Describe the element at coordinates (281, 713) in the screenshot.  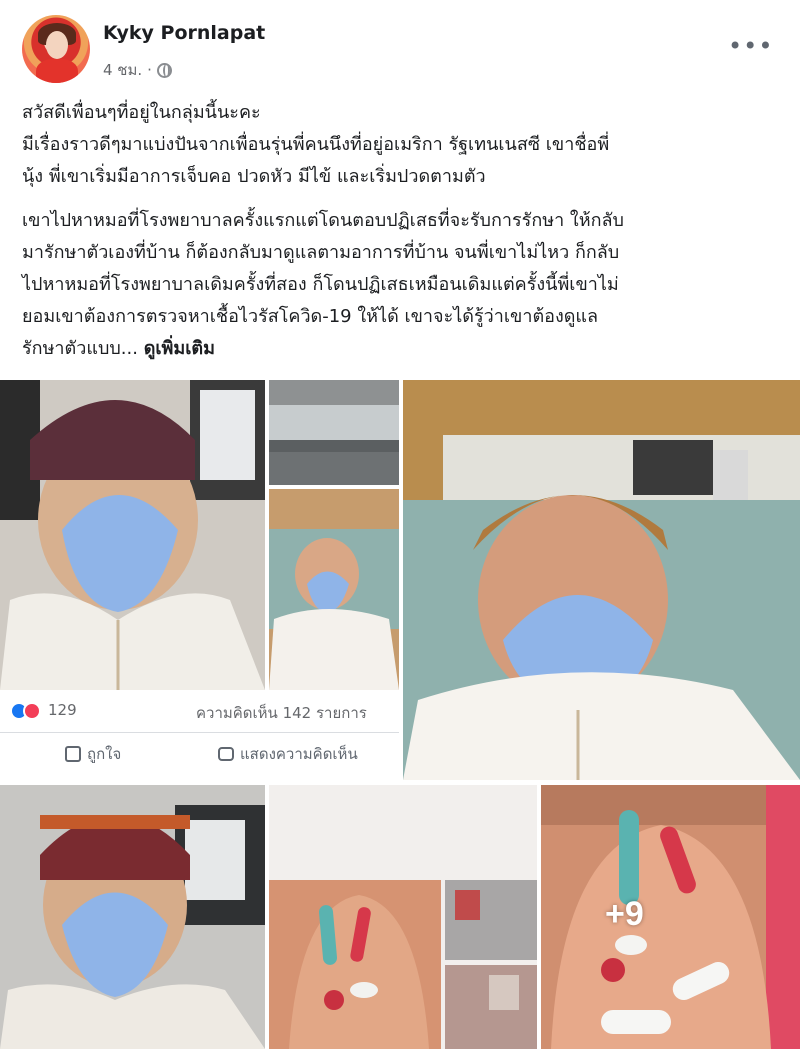
I see `comment-count: ความคิดเห็น 142 รายการ` at that location.